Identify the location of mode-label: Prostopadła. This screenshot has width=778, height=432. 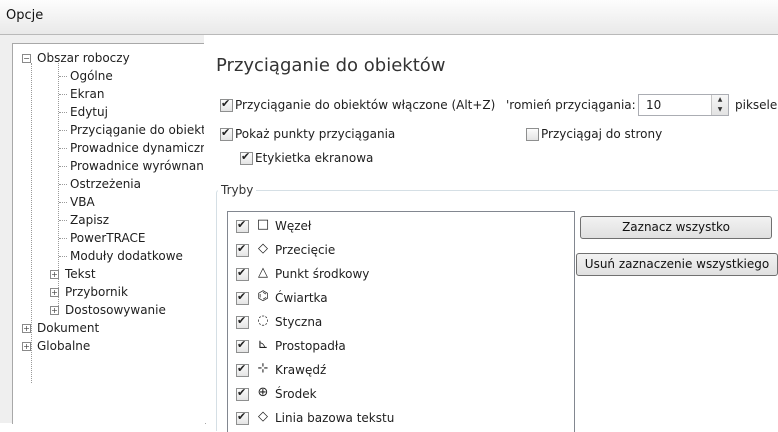
(310, 346).